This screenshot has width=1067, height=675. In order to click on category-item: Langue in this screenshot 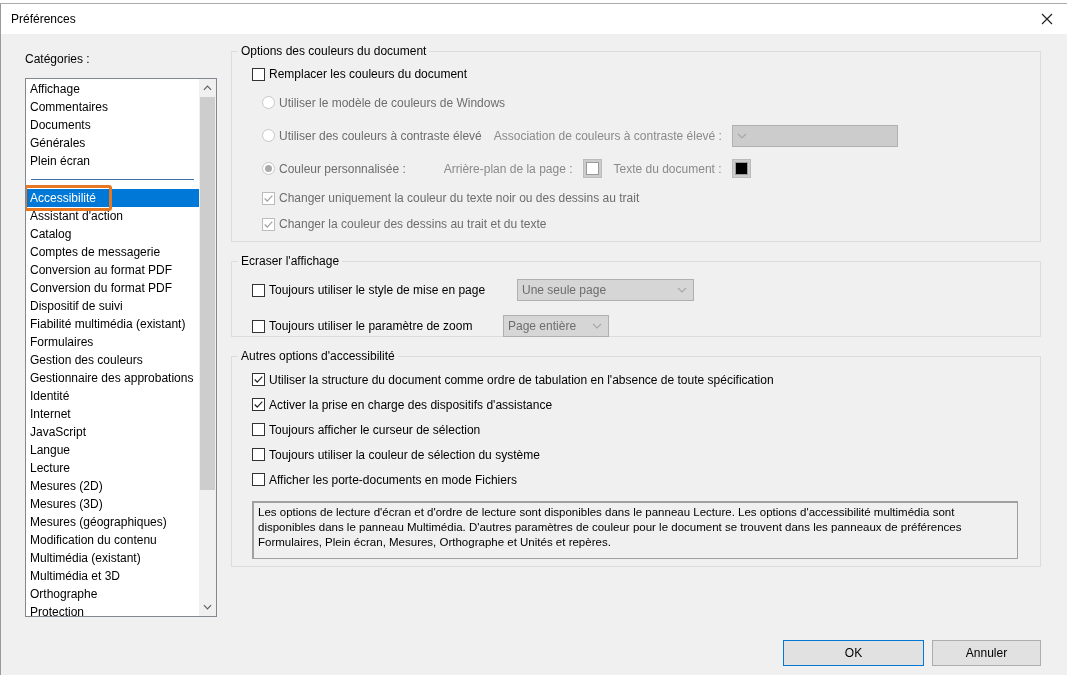, I will do `click(112, 450)`.